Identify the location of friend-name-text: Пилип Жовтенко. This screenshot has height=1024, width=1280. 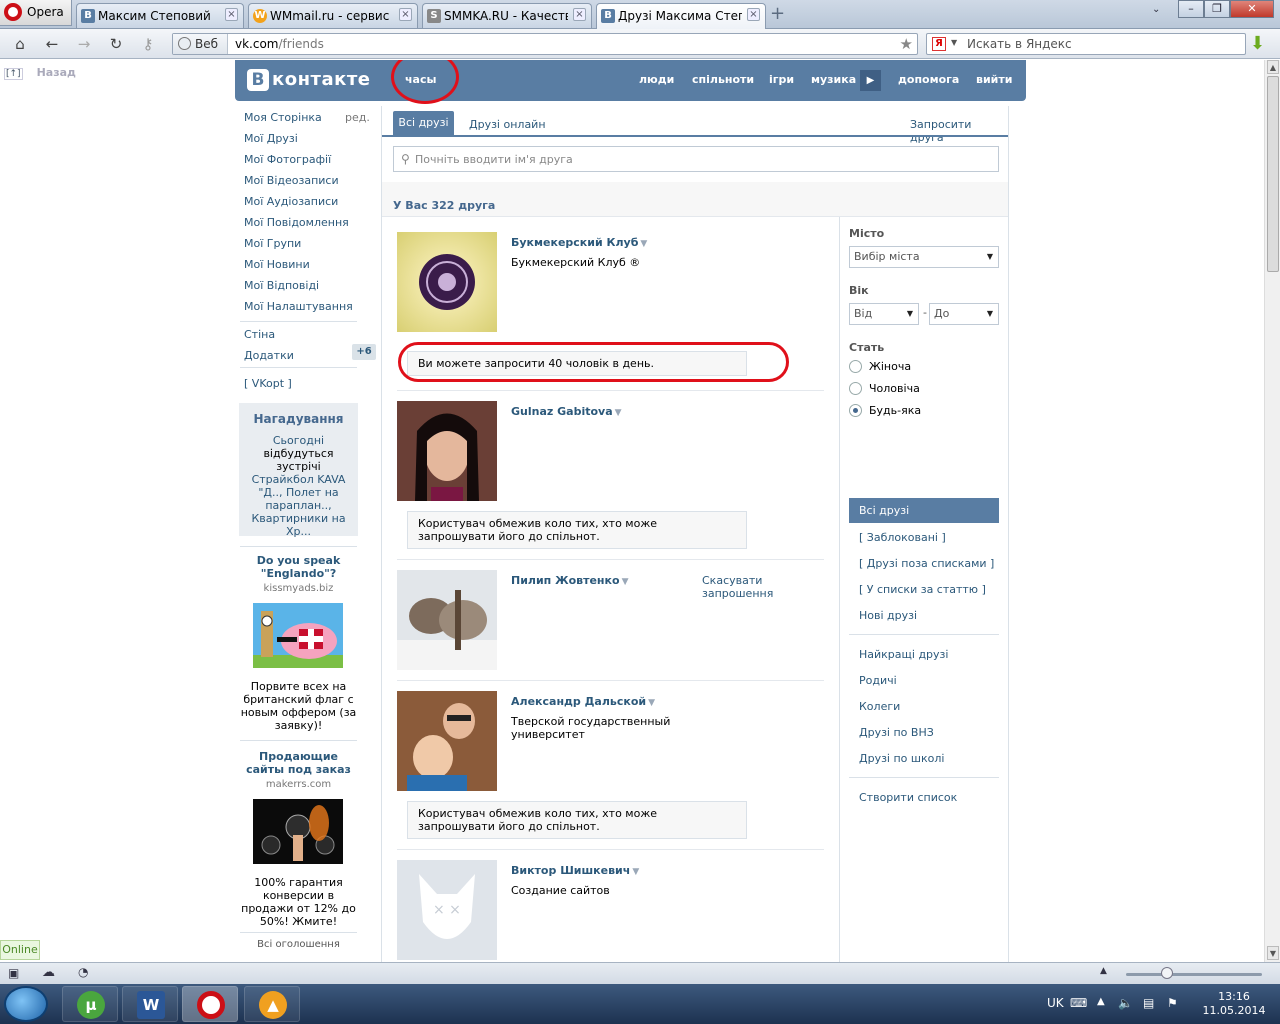
(565, 580).